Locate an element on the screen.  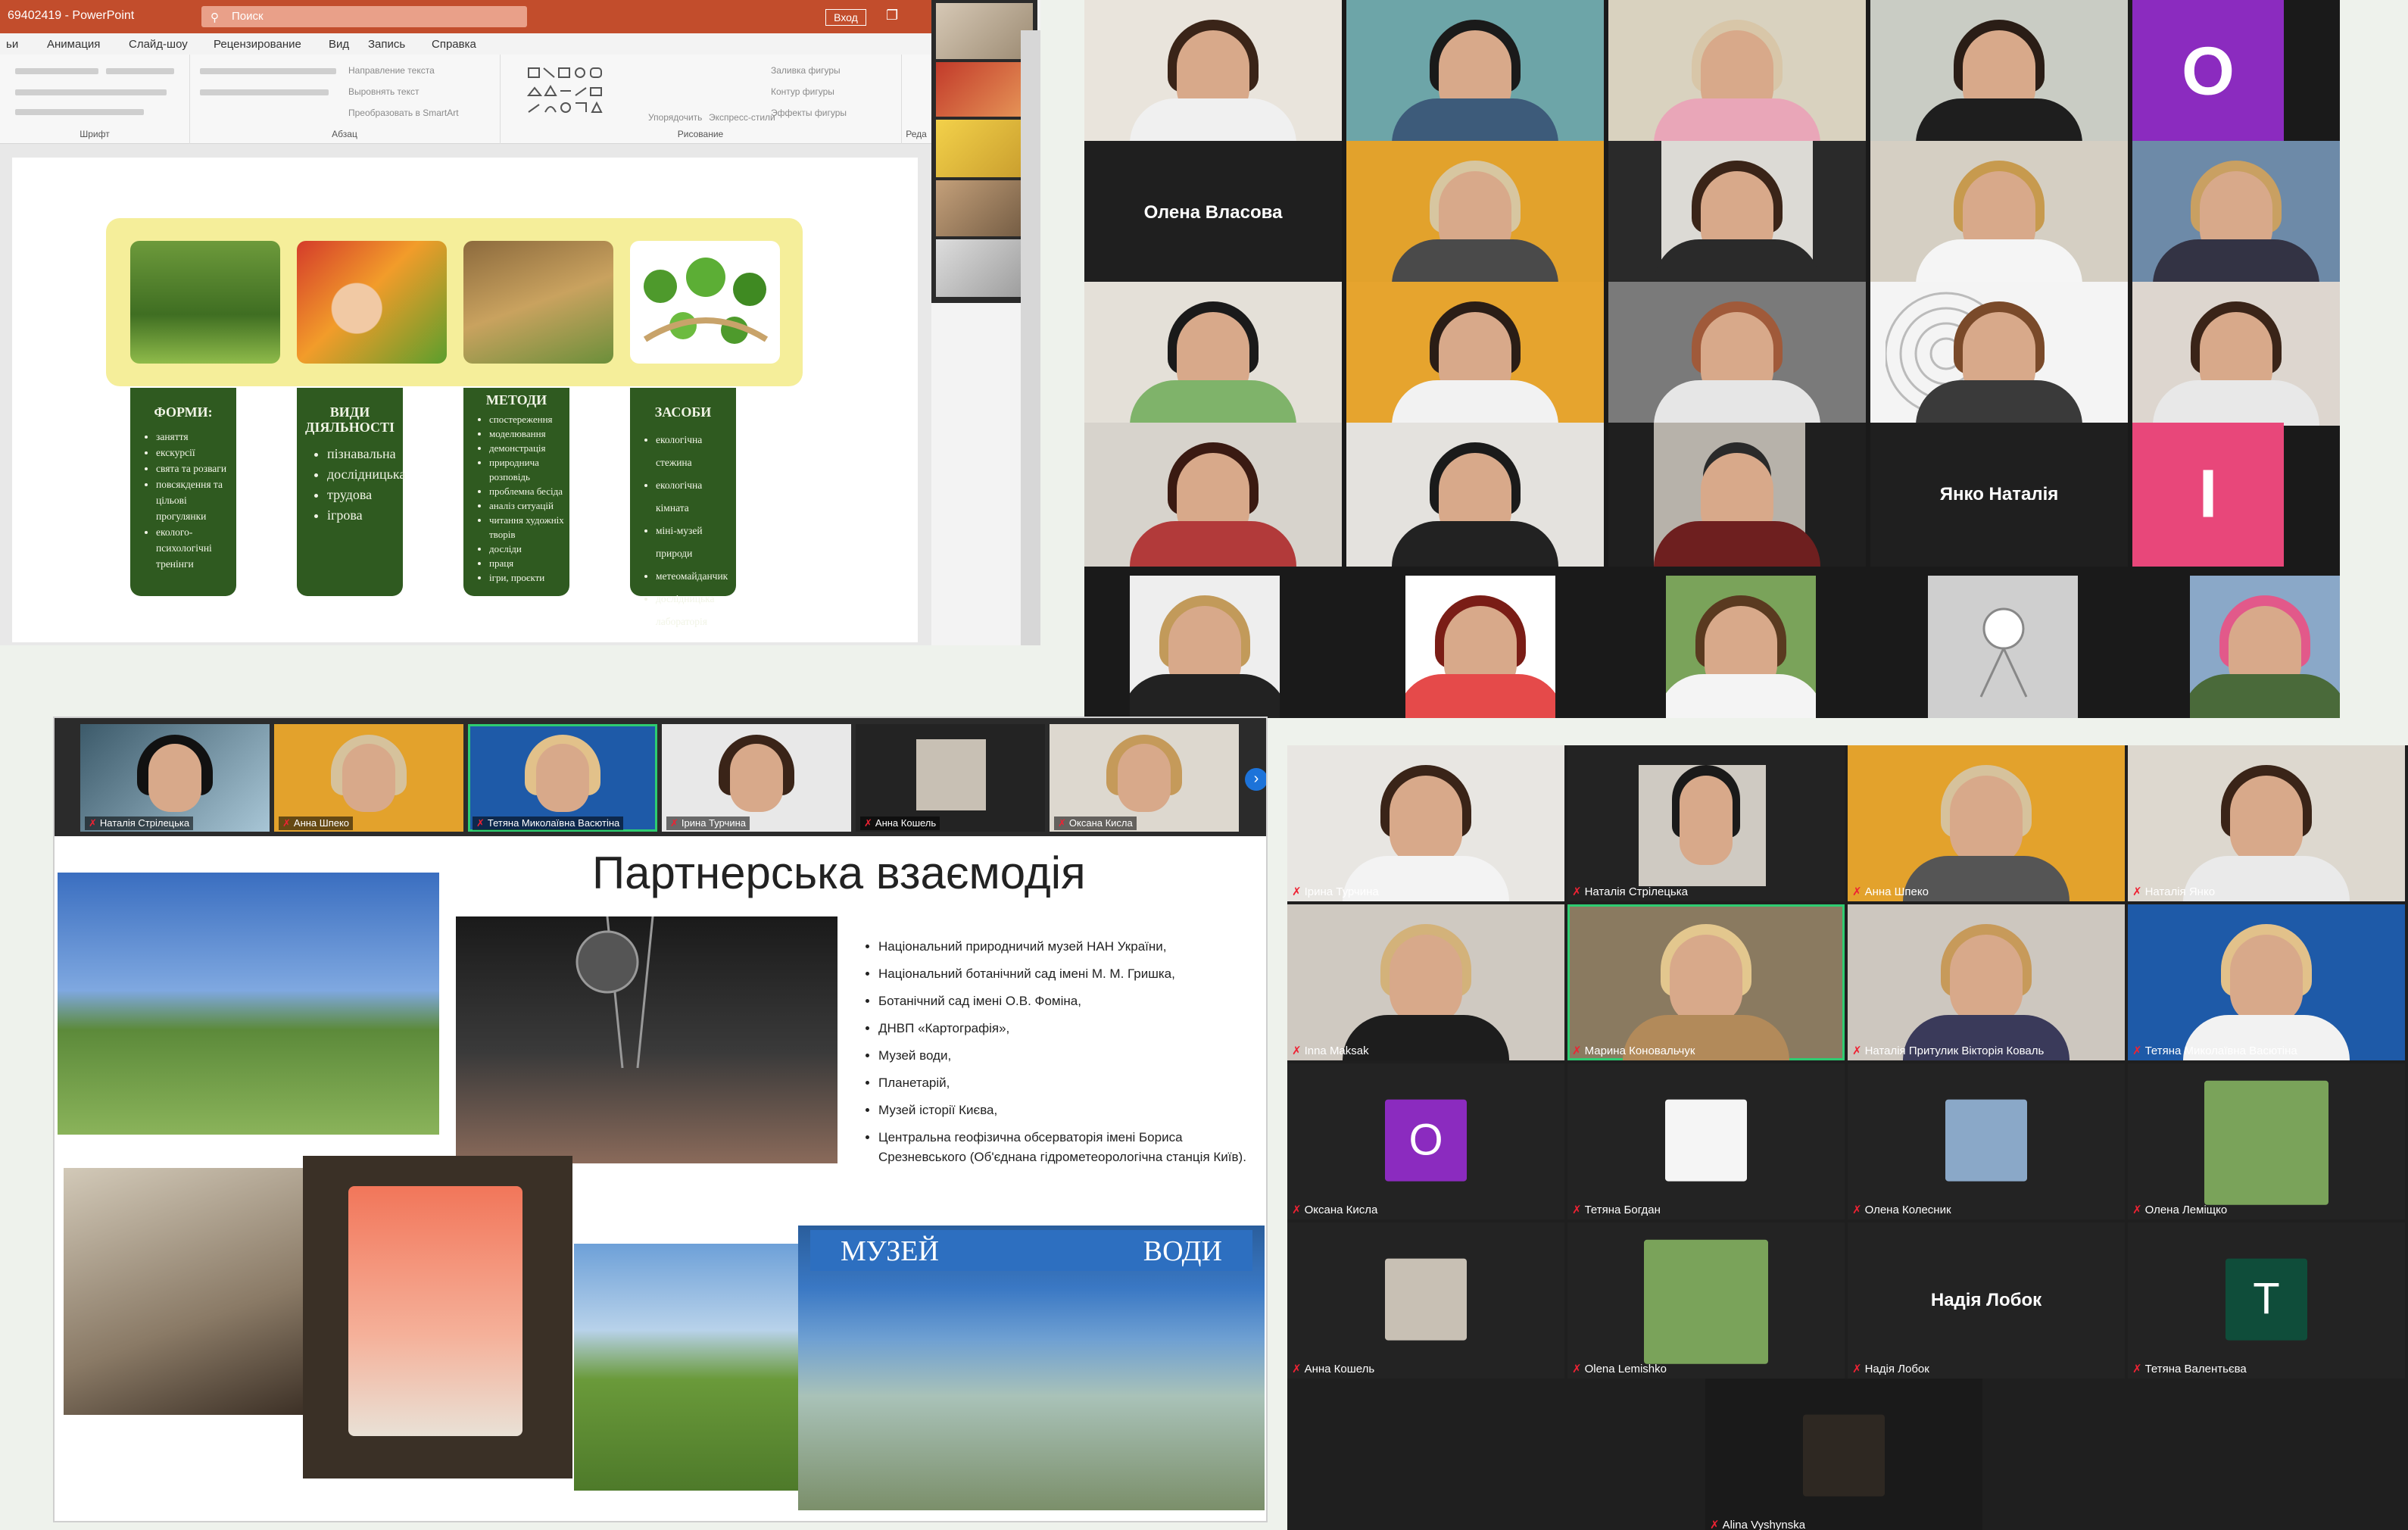
paragraph-group-label: Абзац is located at coordinates (344, 134).